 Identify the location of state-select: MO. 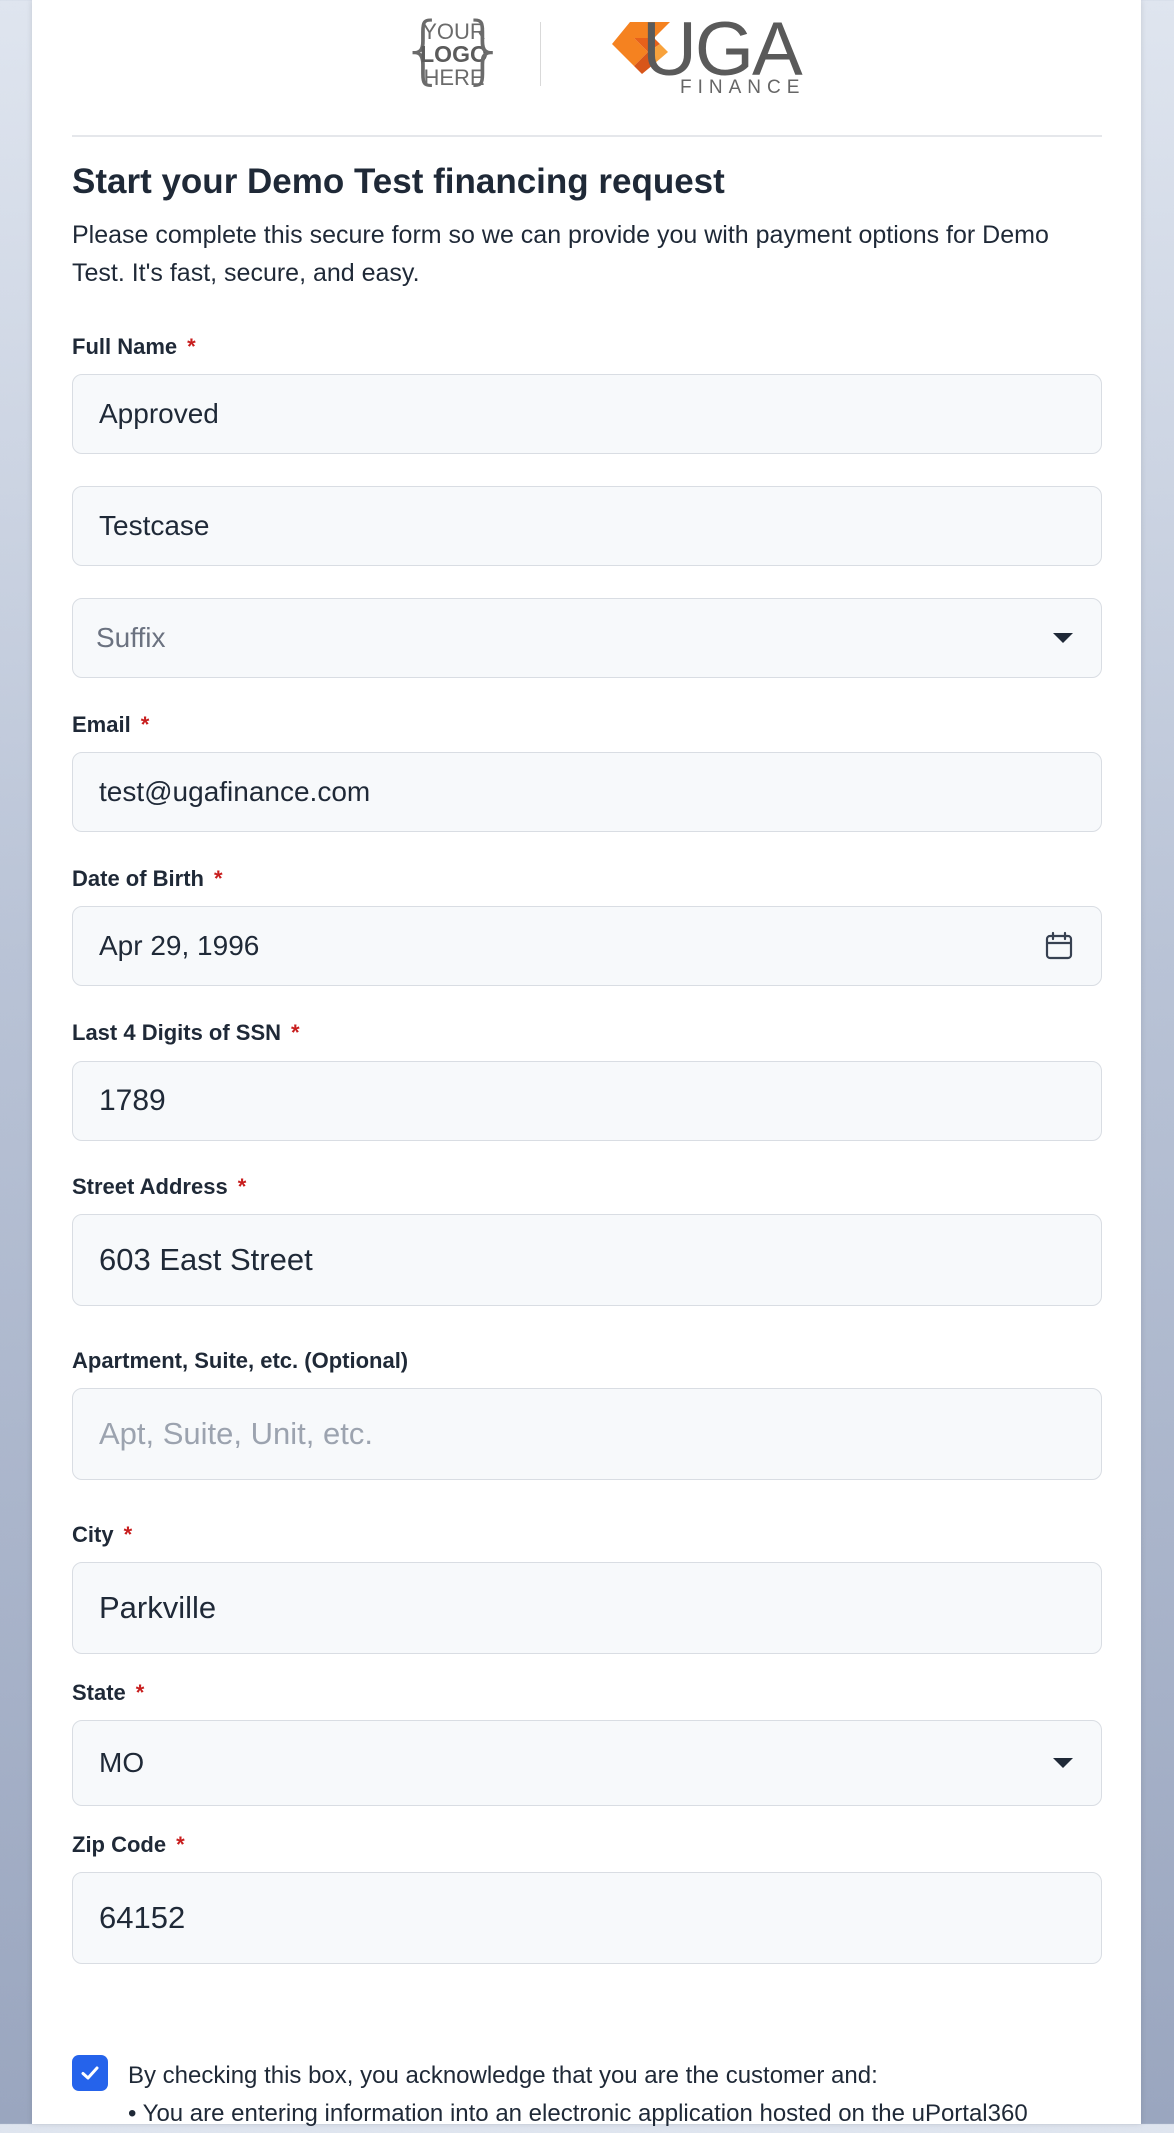
(587, 1763).